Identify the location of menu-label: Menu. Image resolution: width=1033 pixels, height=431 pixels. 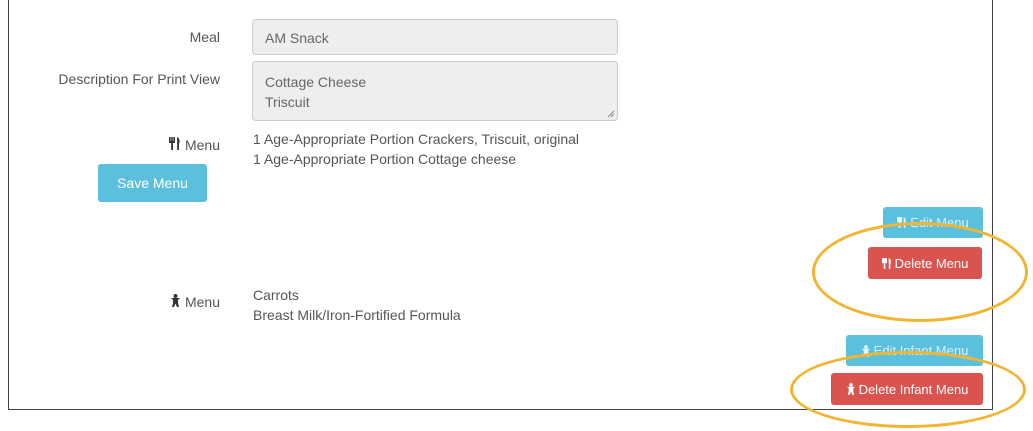
(170, 145).